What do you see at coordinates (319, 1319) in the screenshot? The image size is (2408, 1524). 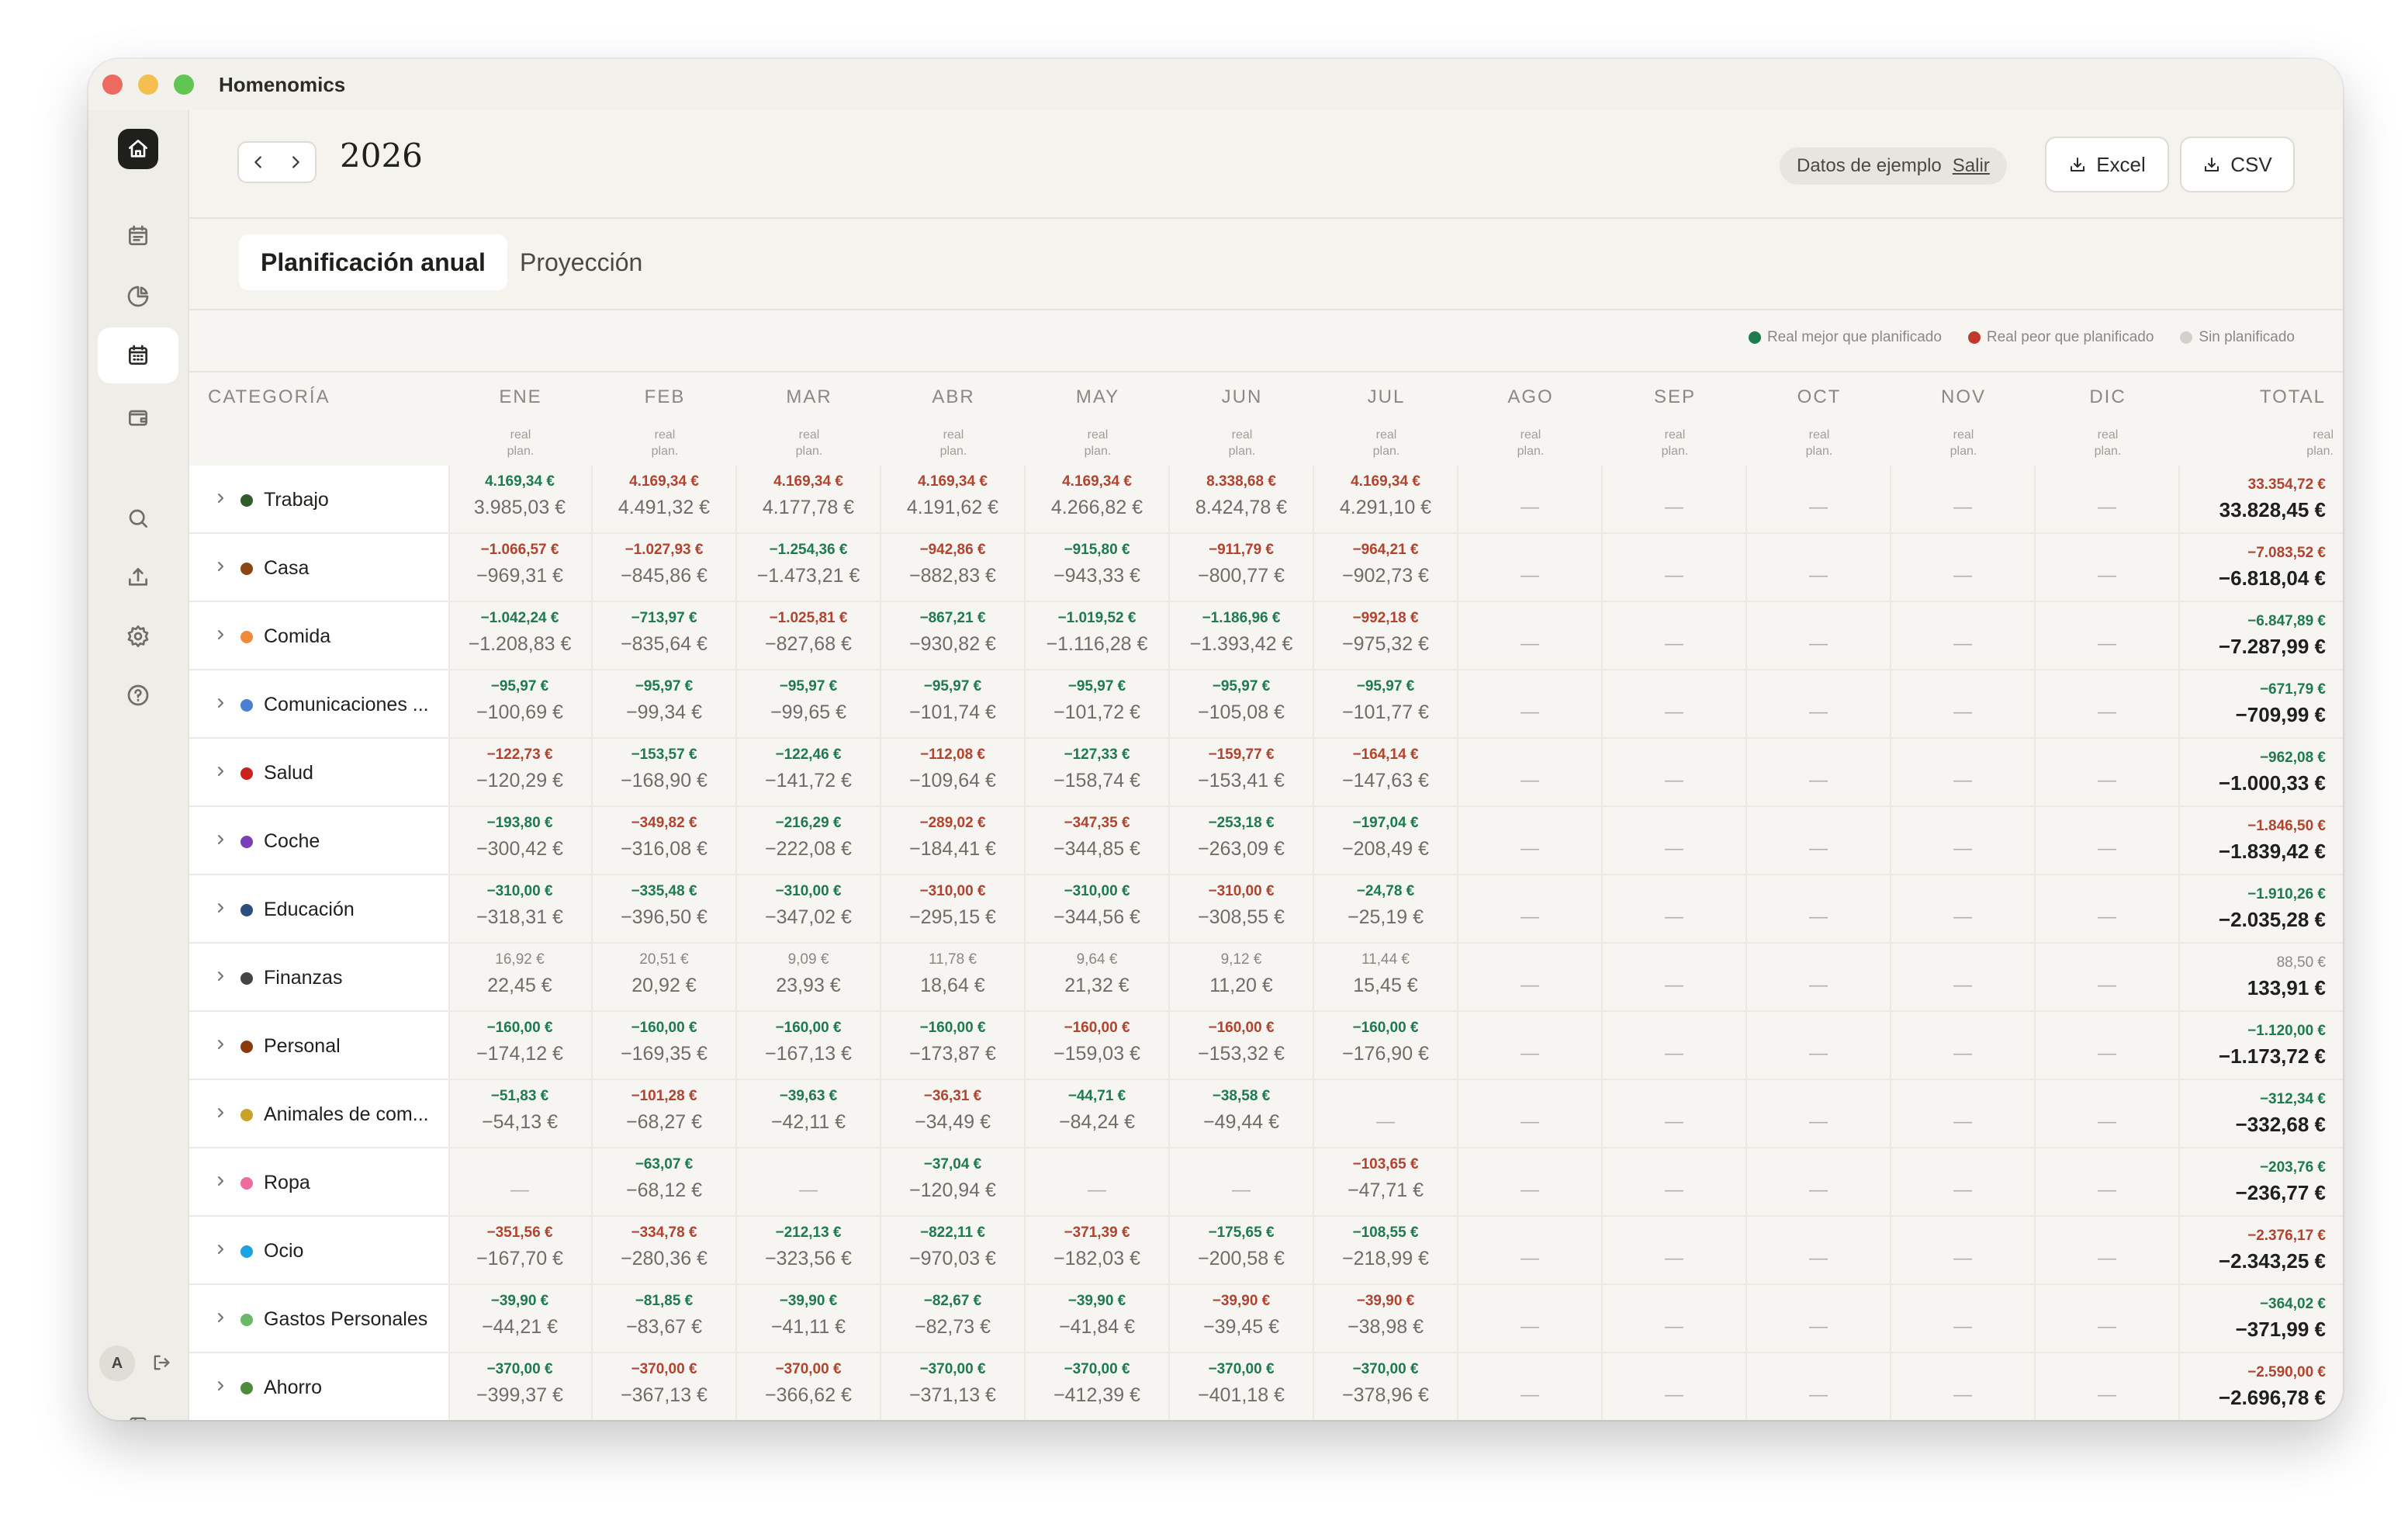 I see `category-cell: Gastos Personales` at bounding box center [319, 1319].